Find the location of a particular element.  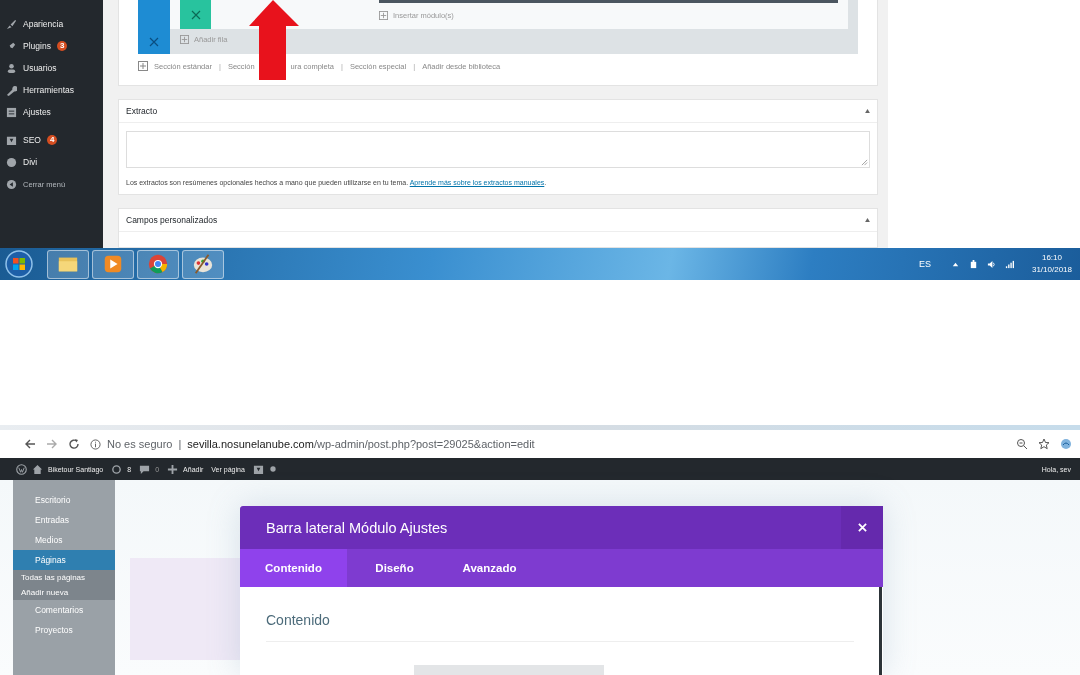

tab: Diseño is located at coordinates (394, 568).